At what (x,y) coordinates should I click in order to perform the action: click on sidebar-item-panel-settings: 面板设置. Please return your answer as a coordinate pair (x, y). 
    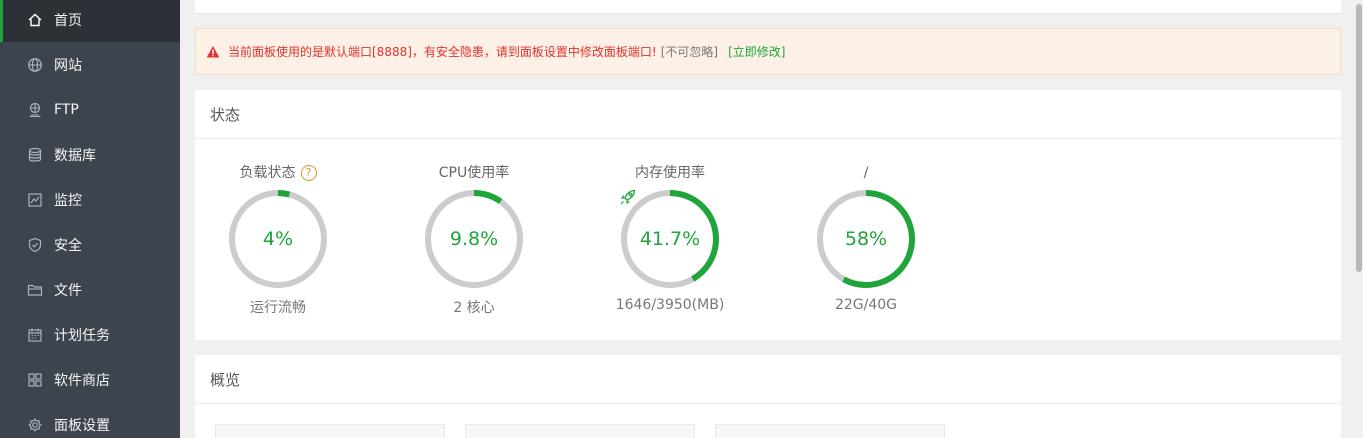
    Looking at the image, I should click on (90, 420).